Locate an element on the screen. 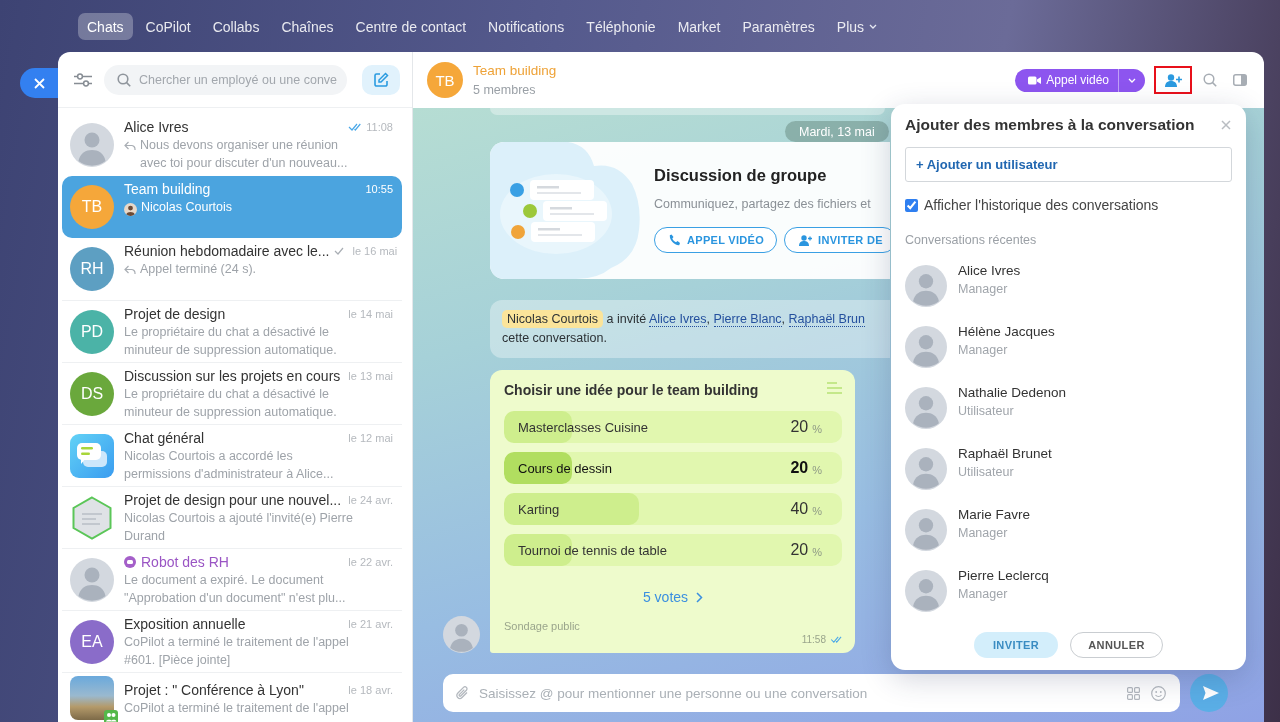 This screenshot has height=722, width=1280. video-camera-icon is located at coordinates (1035, 80).